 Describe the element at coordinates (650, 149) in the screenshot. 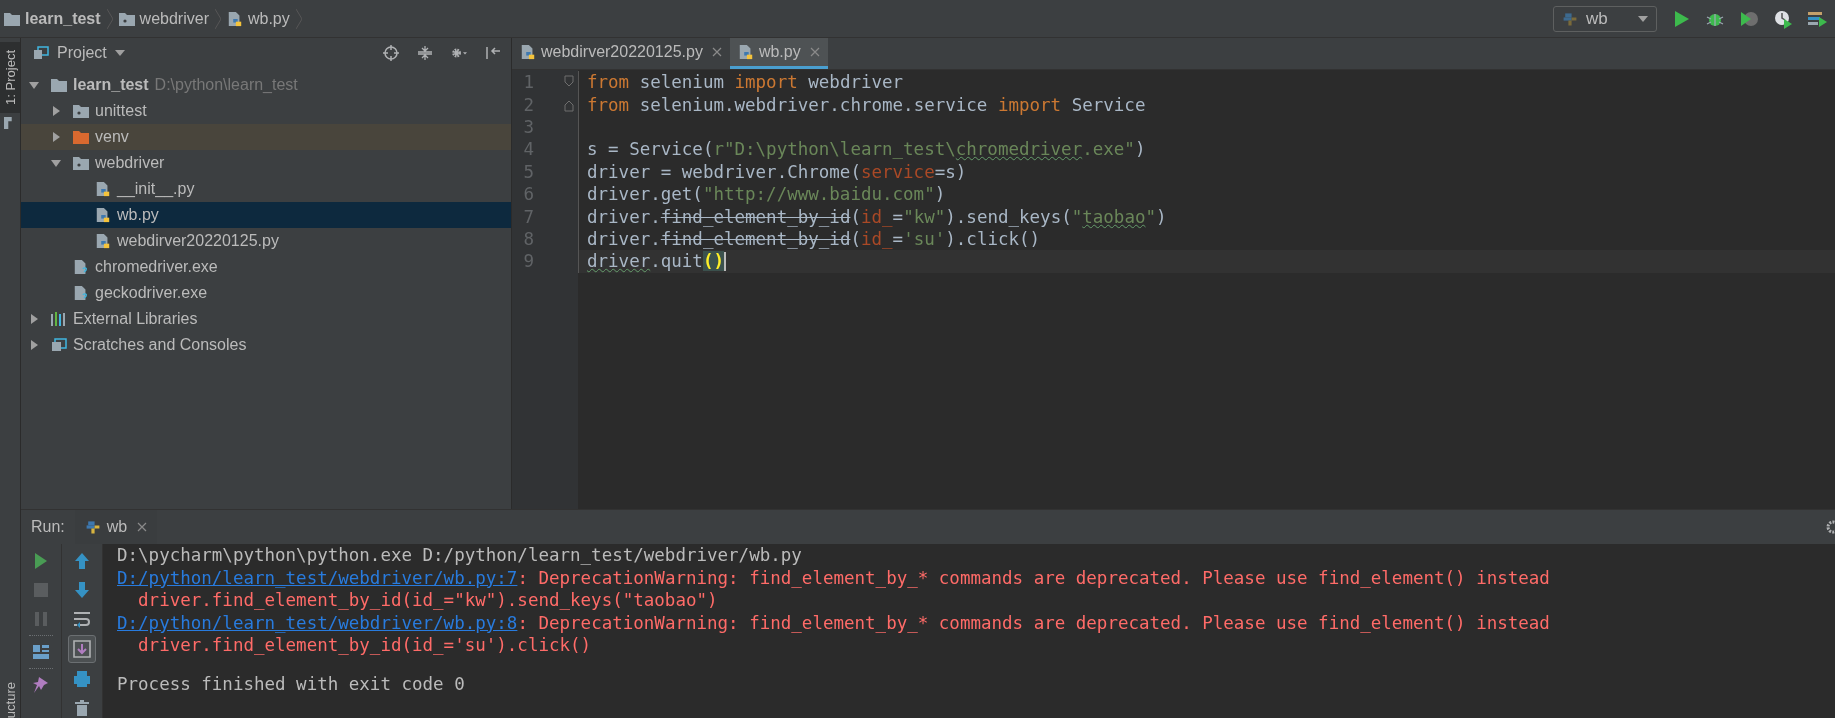

I see `code-token: s = Service(` at that location.